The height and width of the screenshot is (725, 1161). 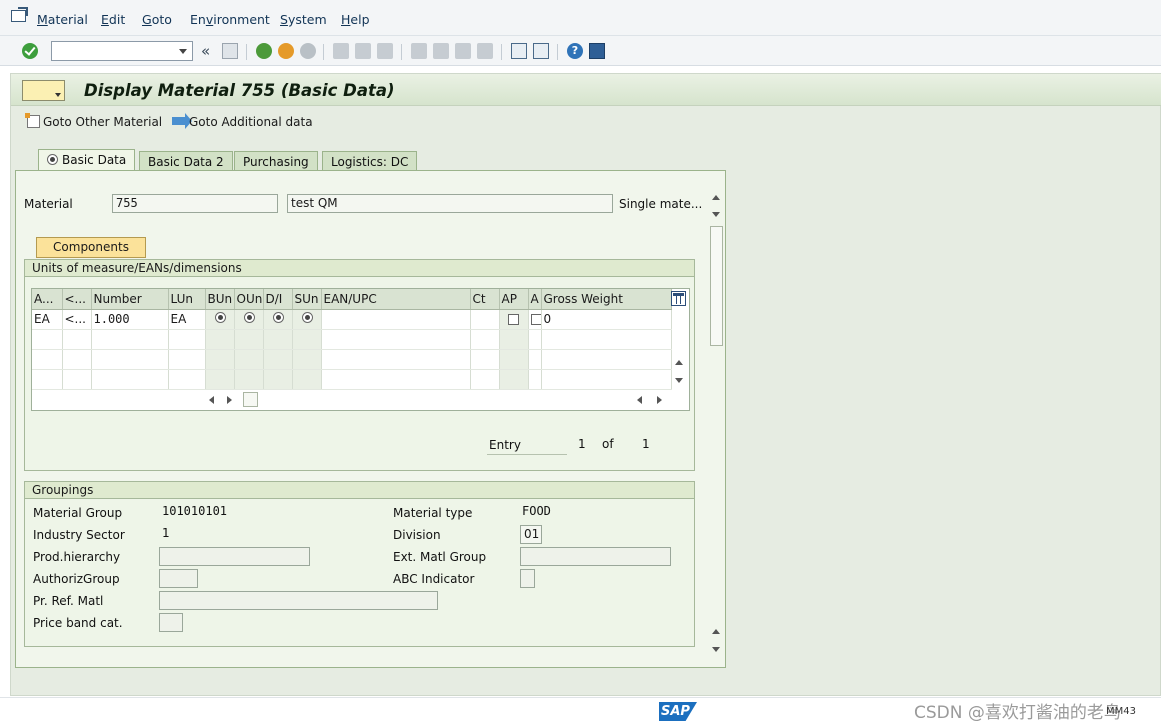 What do you see at coordinates (1017, 713) in the screenshot?
I see `watermark: CSDN @喜欢打酱油的老鸟` at bounding box center [1017, 713].